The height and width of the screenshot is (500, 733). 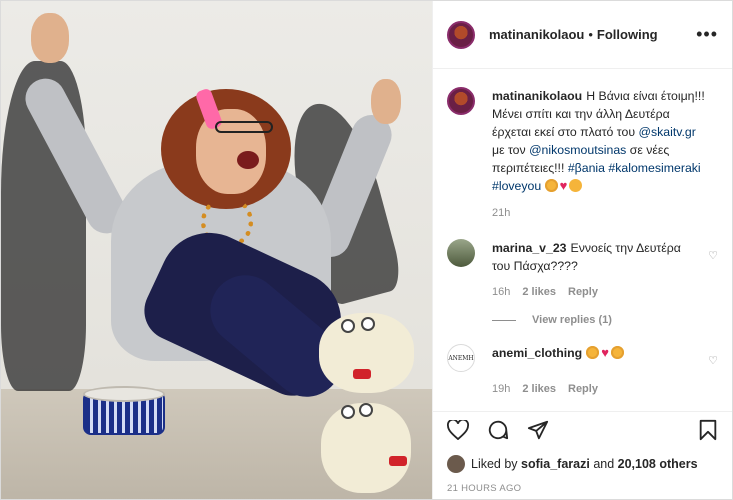 What do you see at coordinates (244, 127) in the screenshot?
I see `photo-glasses` at bounding box center [244, 127].